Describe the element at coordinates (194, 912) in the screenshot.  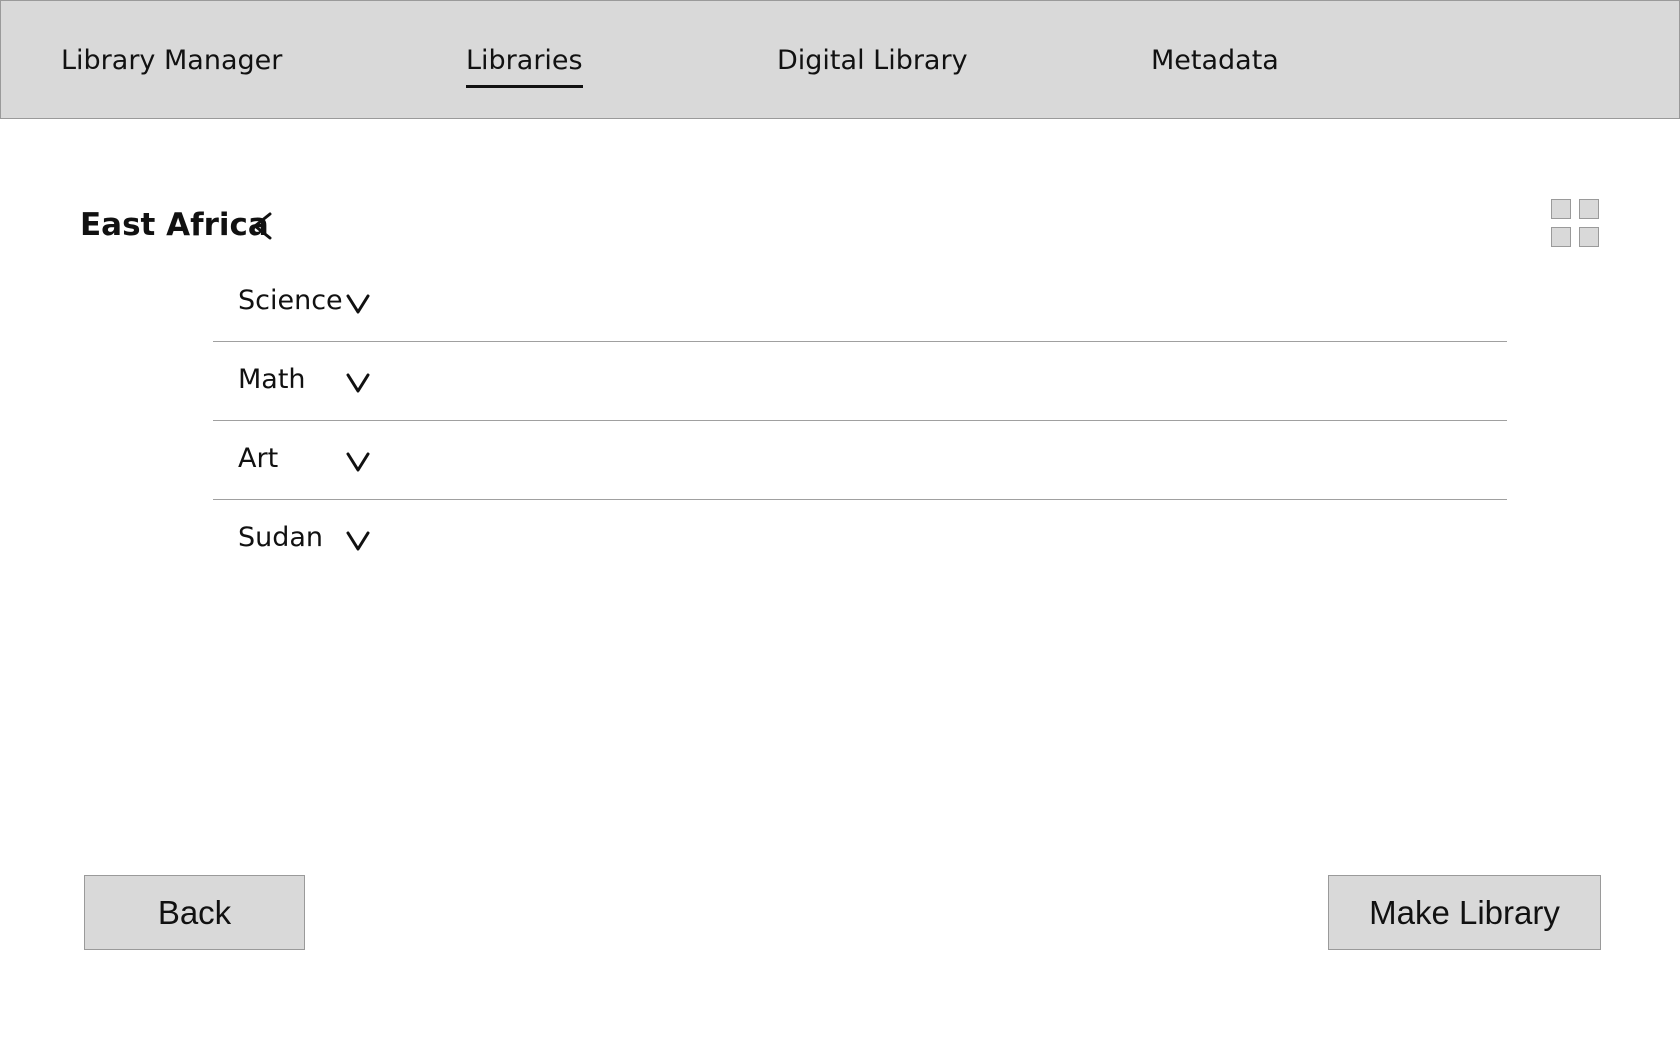
I see `back-button: Back` at that location.